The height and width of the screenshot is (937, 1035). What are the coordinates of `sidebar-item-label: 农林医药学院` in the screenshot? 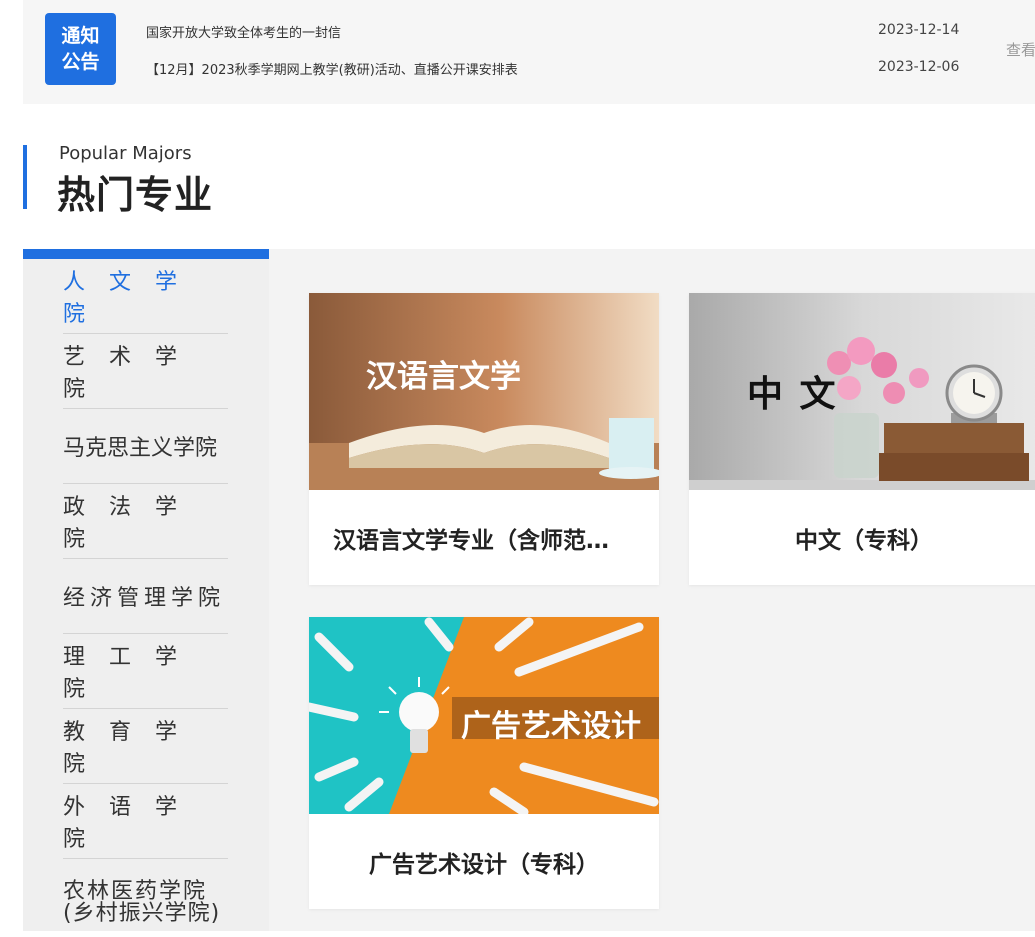 It's located at (135, 891).